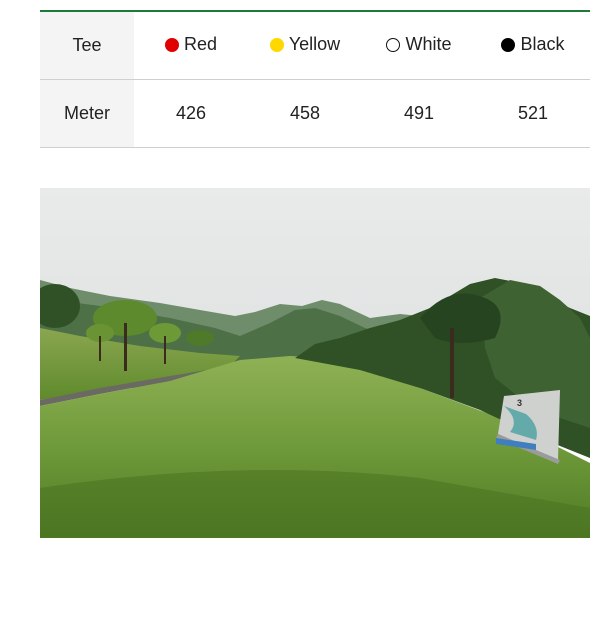 This screenshot has width=600, height=624. I want to click on tee-red: Red, so click(191, 45).